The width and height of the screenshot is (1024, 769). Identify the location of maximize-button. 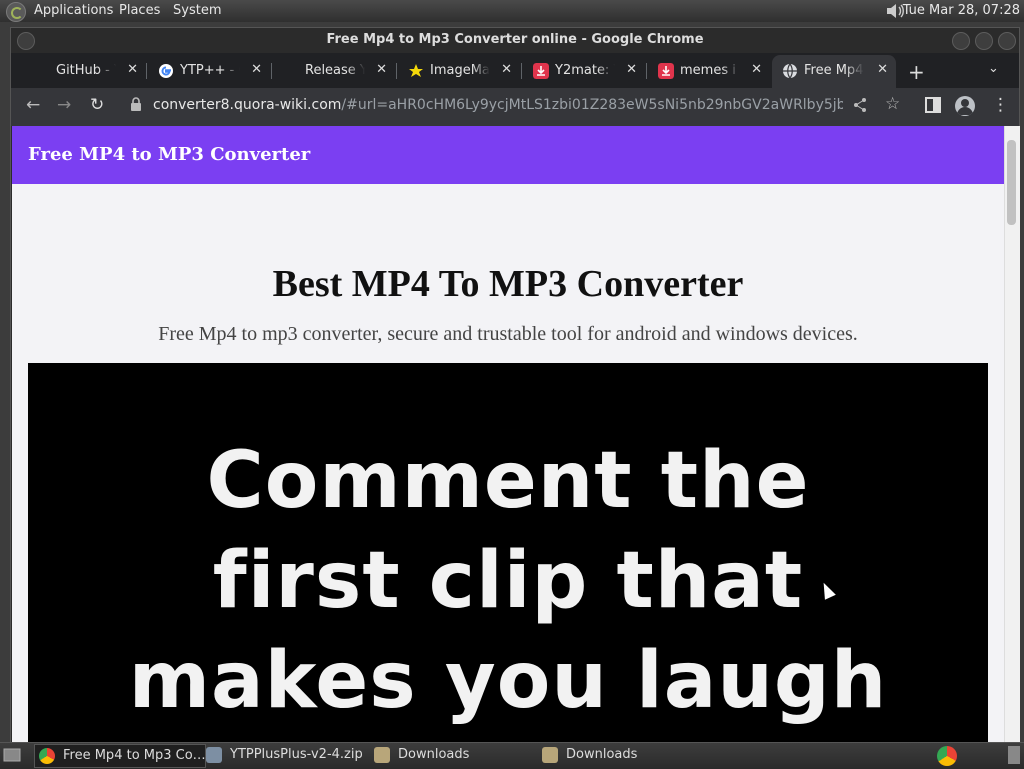
(984, 41).